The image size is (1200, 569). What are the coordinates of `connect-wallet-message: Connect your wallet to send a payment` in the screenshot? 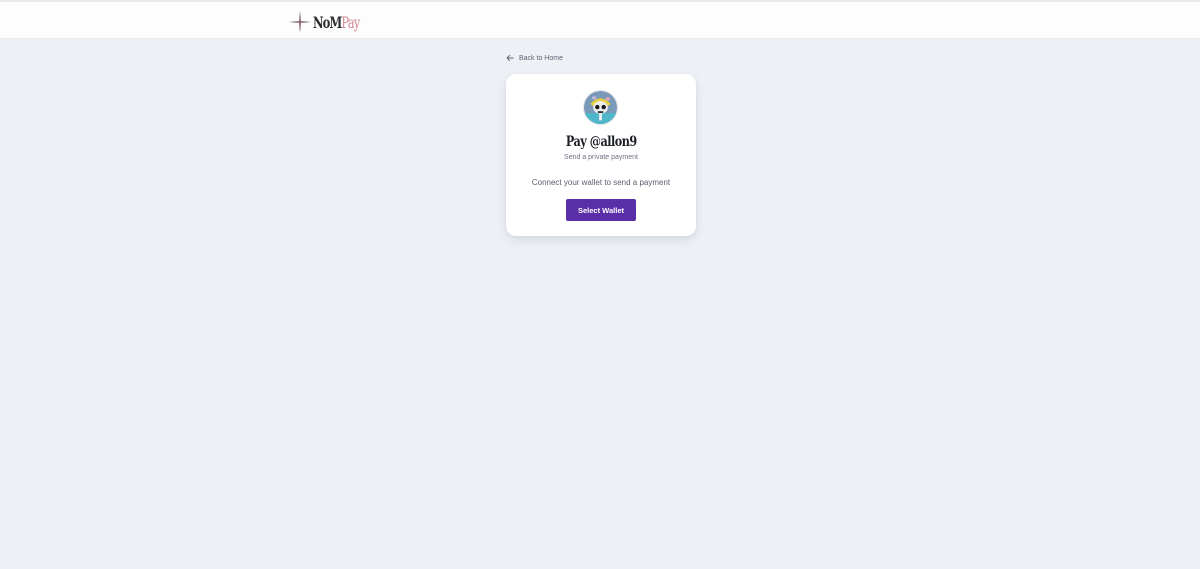 It's located at (601, 182).